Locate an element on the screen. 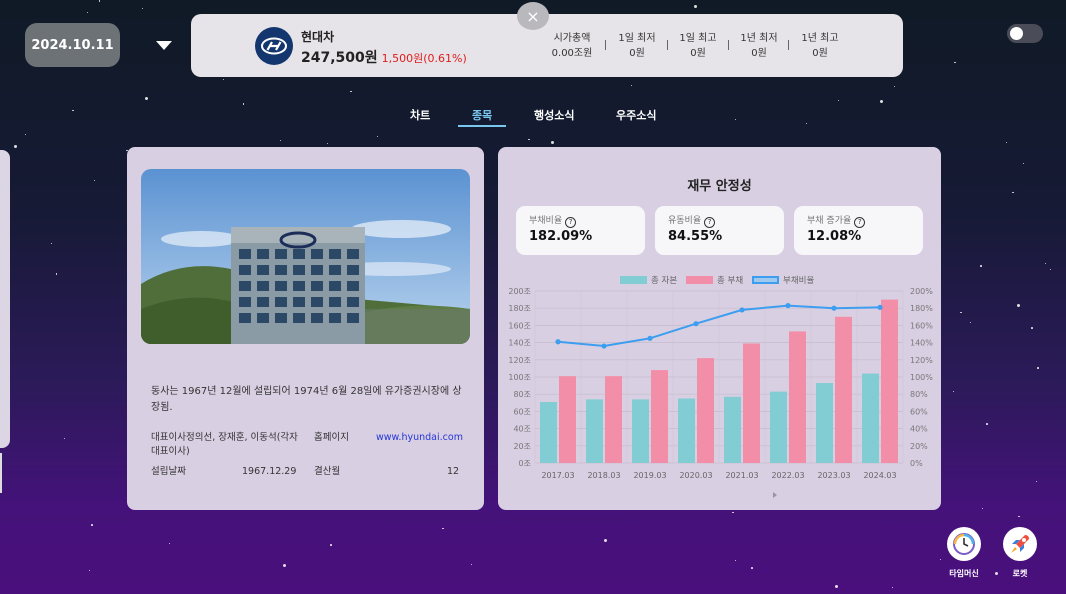  x-tick-label: 2020.03 is located at coordinates (695, 475).